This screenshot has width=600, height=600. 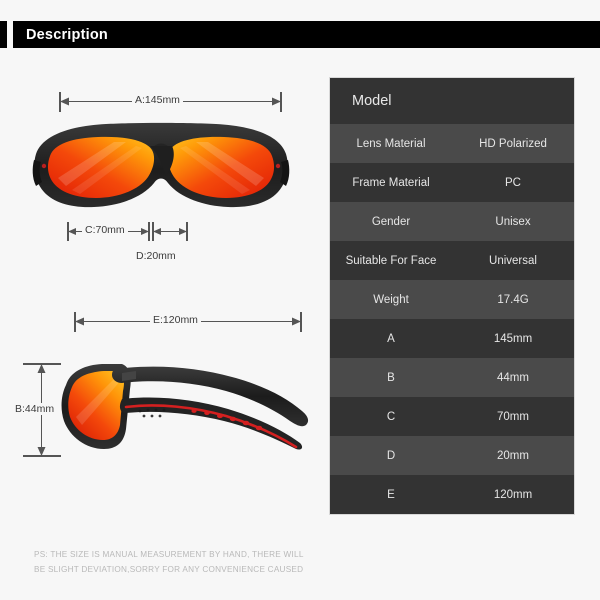 I want to click on spec-label: Lens Material, so click(x=391, y=143).